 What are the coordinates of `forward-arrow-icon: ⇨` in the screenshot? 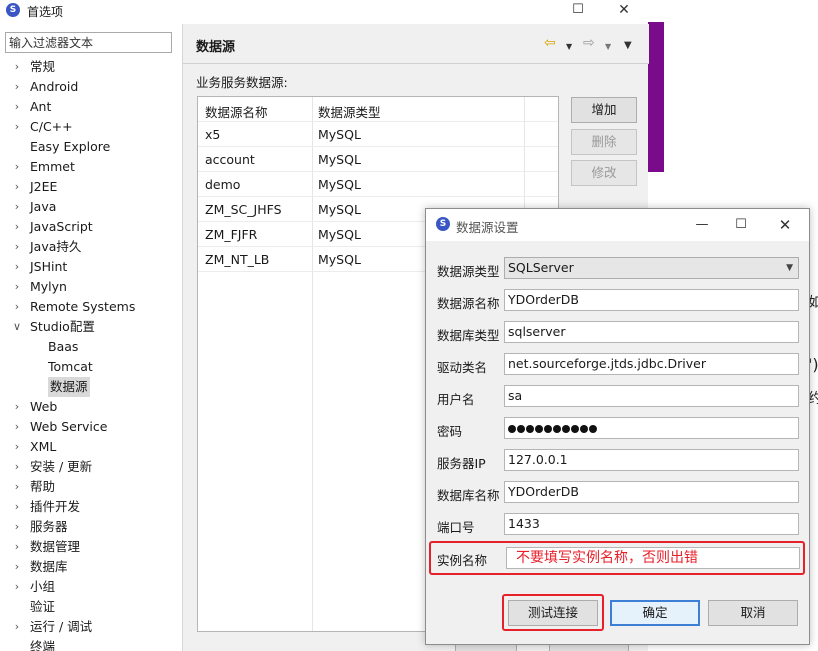 It's located at (589, 43).